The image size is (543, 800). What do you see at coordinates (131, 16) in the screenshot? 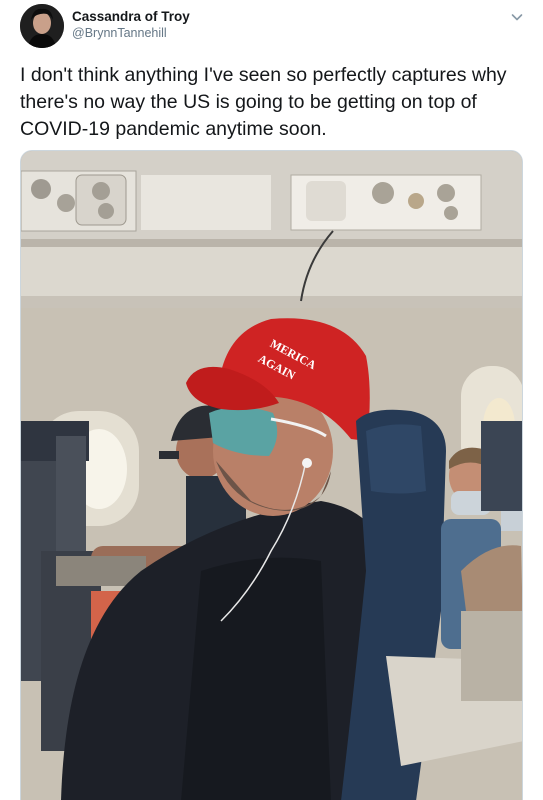
I see `author-name: Cassandra of Troy` at bounding box center [131, 16].